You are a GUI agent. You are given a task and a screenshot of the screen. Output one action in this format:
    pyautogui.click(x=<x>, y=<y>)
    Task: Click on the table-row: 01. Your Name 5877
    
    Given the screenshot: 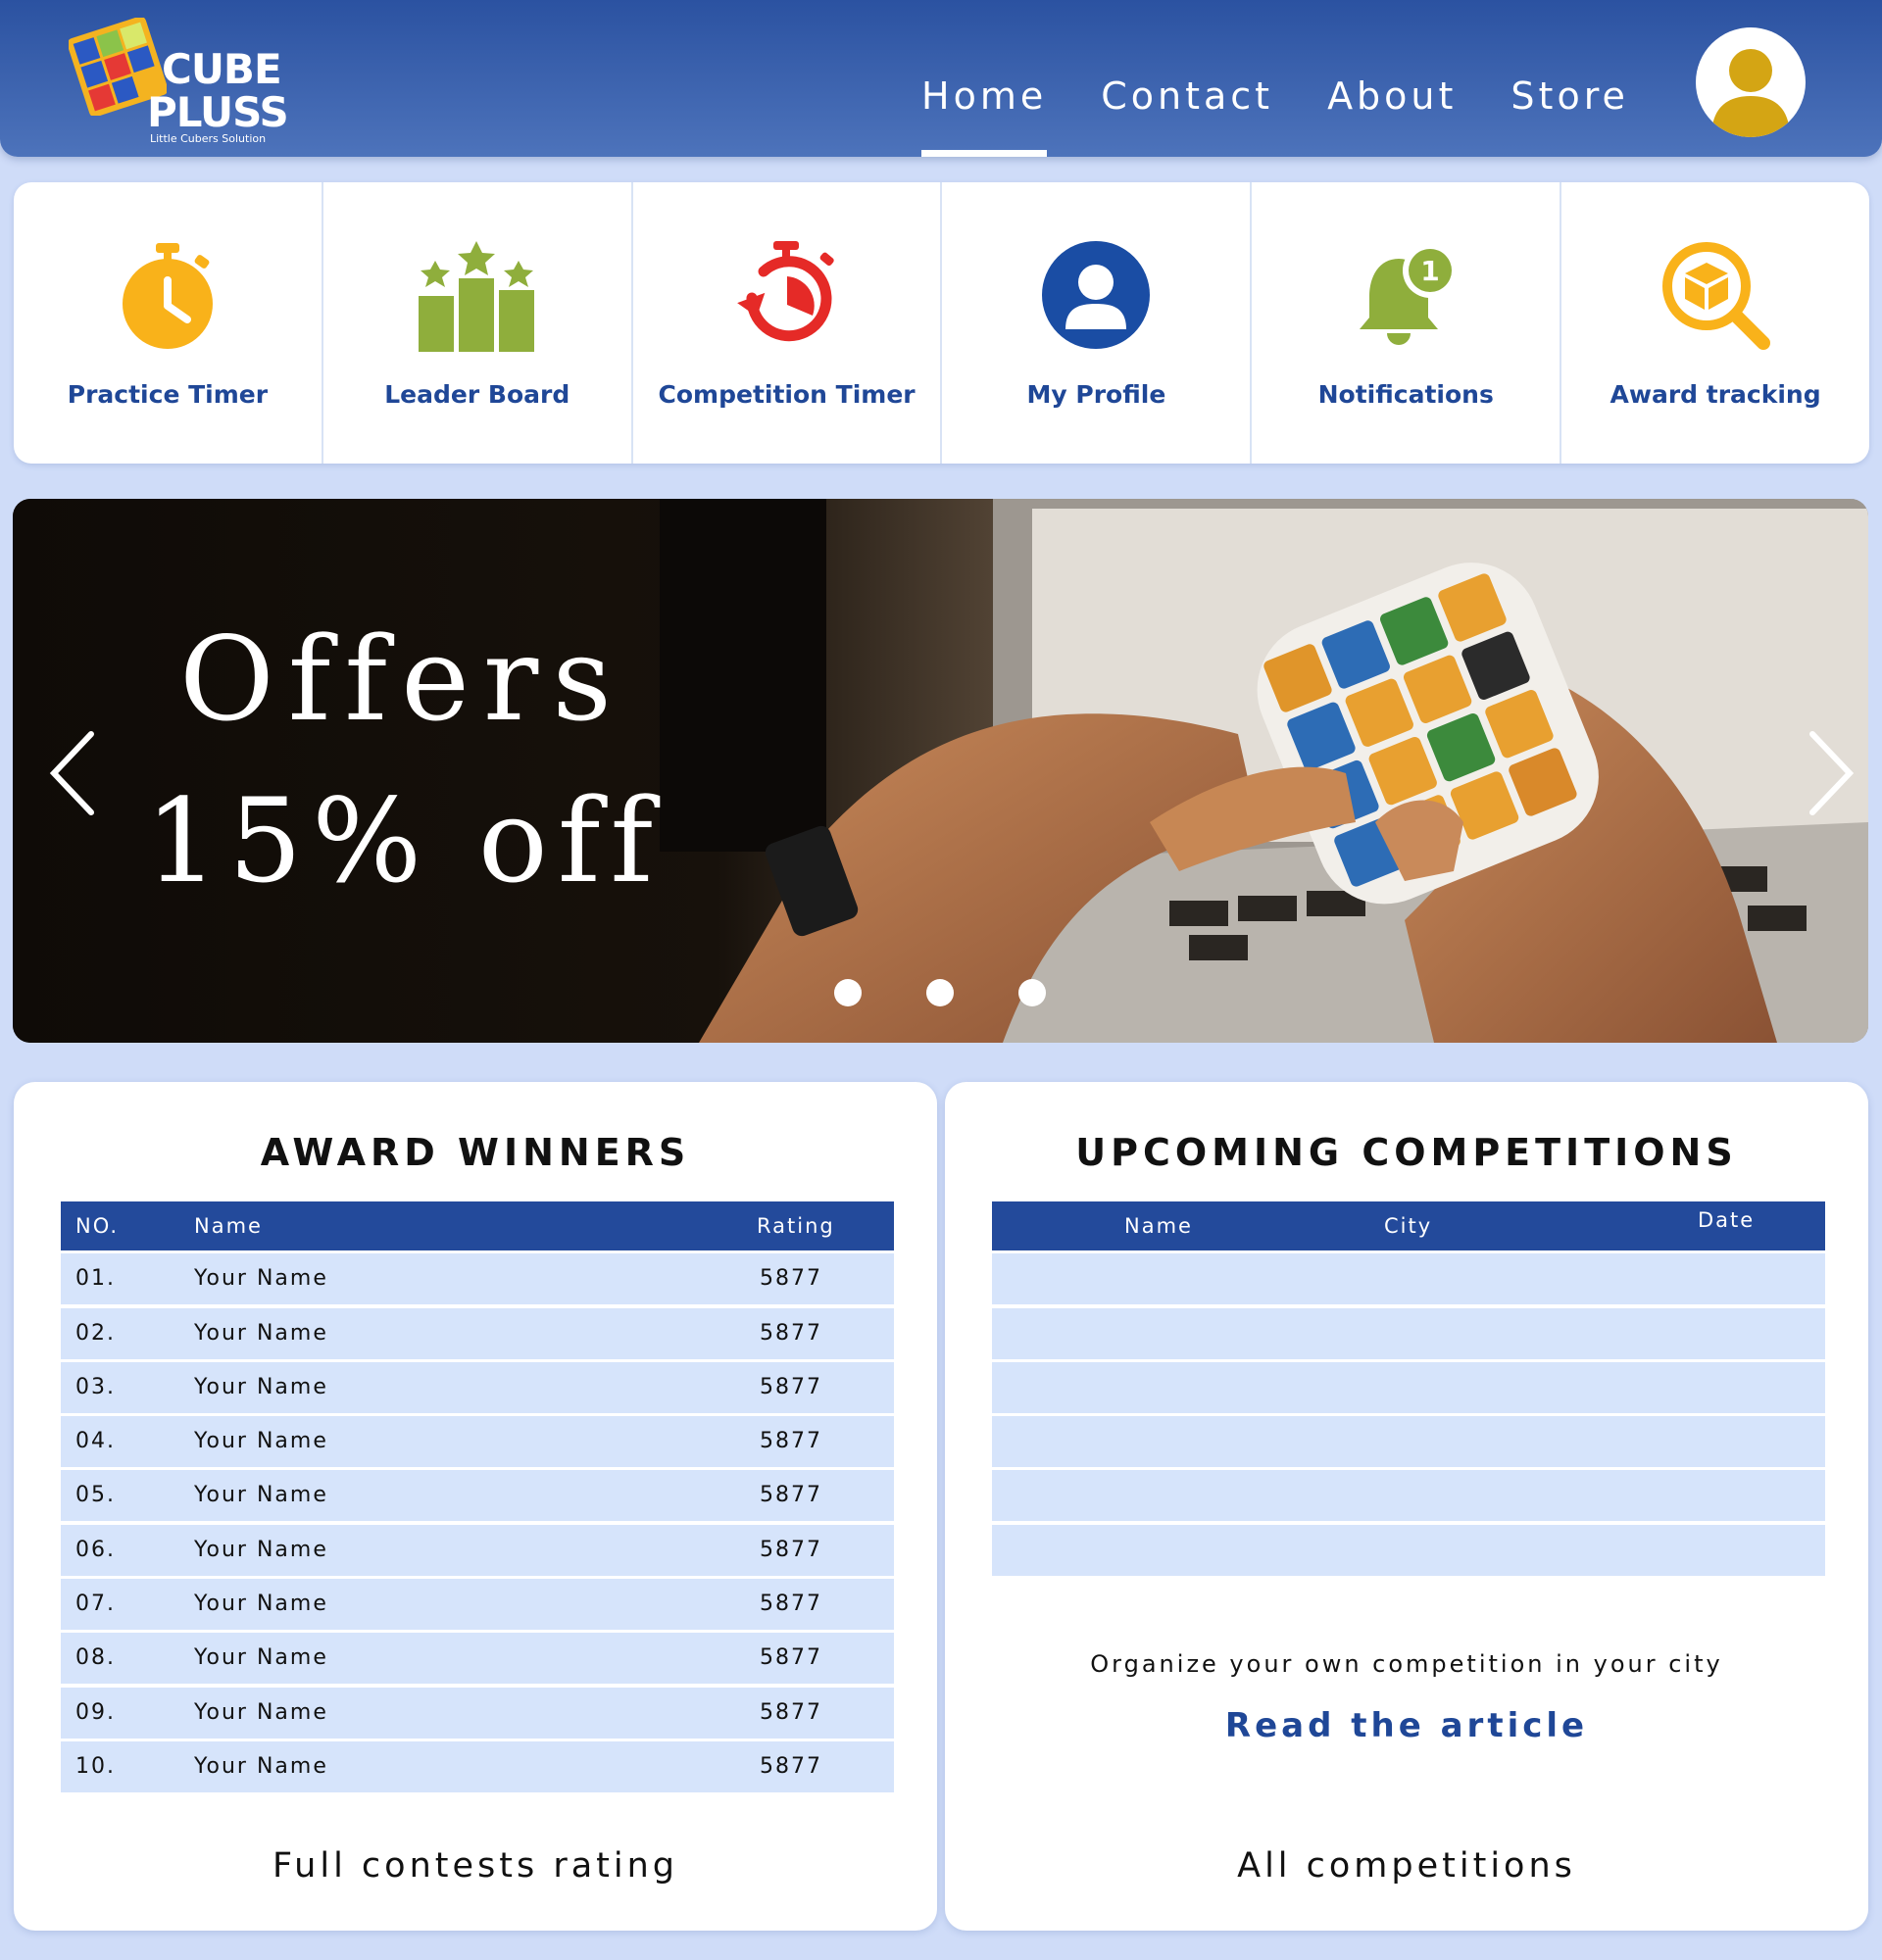 What is the action you would take?
    pyautogui.click(x=478, y=1279)
    